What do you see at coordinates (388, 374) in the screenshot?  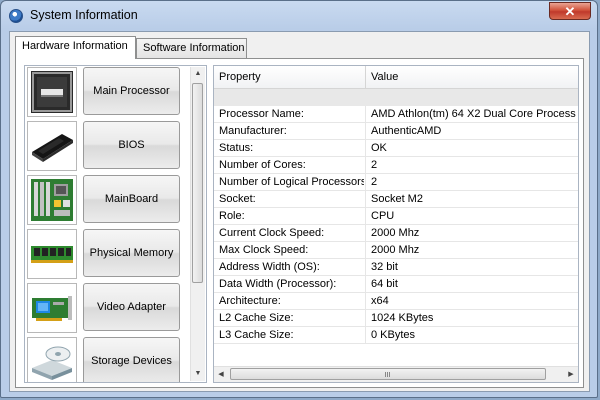 I see `horizontal-scroll-thumb` at bounding box center [388, 374].